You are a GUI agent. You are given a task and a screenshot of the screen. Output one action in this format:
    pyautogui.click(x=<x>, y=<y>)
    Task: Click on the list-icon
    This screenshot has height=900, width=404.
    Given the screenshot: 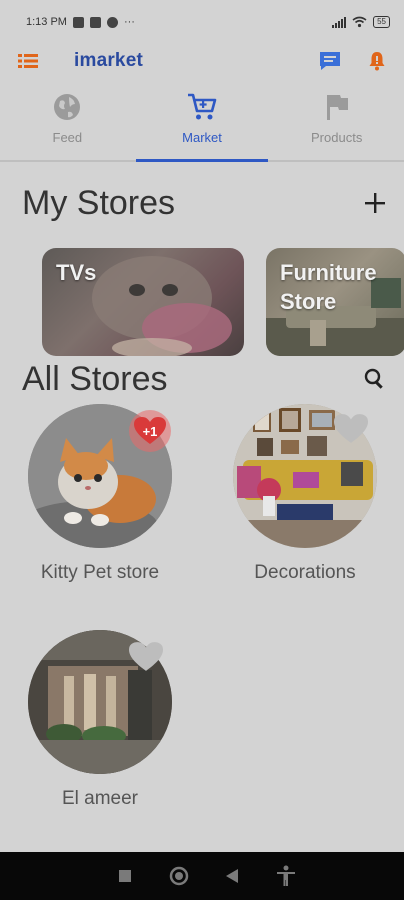 What is the action you would take?
    pyautogui.click(x=29, y=61)
    